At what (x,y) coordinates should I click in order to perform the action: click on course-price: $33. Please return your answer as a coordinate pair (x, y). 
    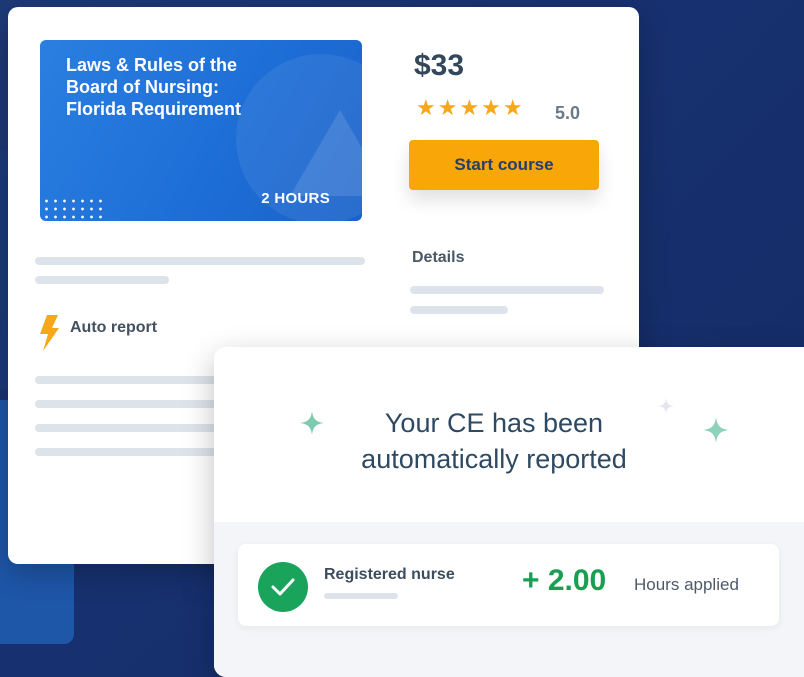
    Looking at the image, I should click on (439, 65).